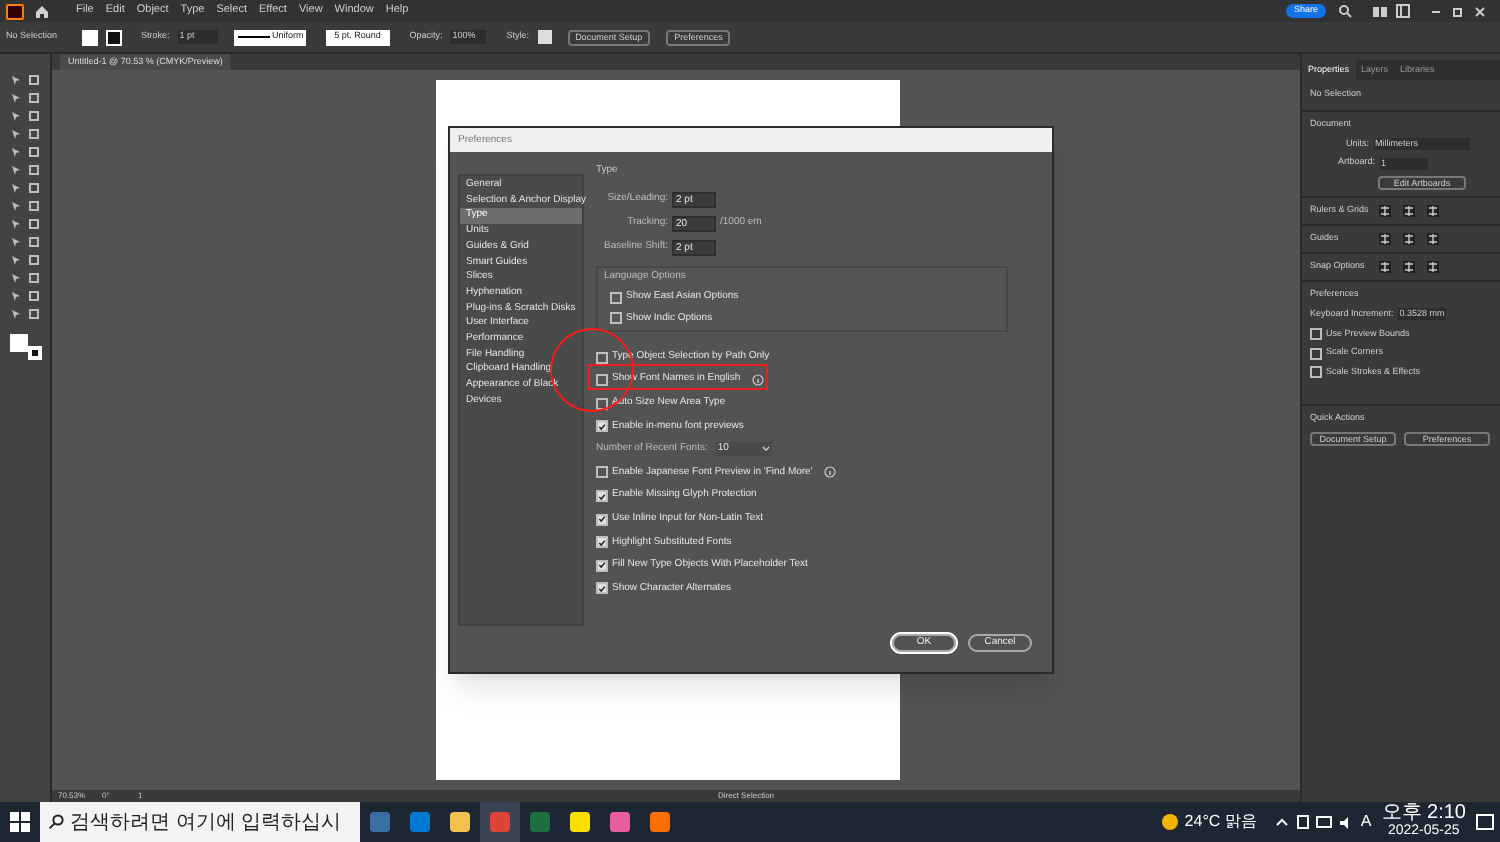 The height and width of the screenshot is (842, 1500). Describe the element at coordinates (42, 11) in the screenshot. I see `home-icon` at that location.